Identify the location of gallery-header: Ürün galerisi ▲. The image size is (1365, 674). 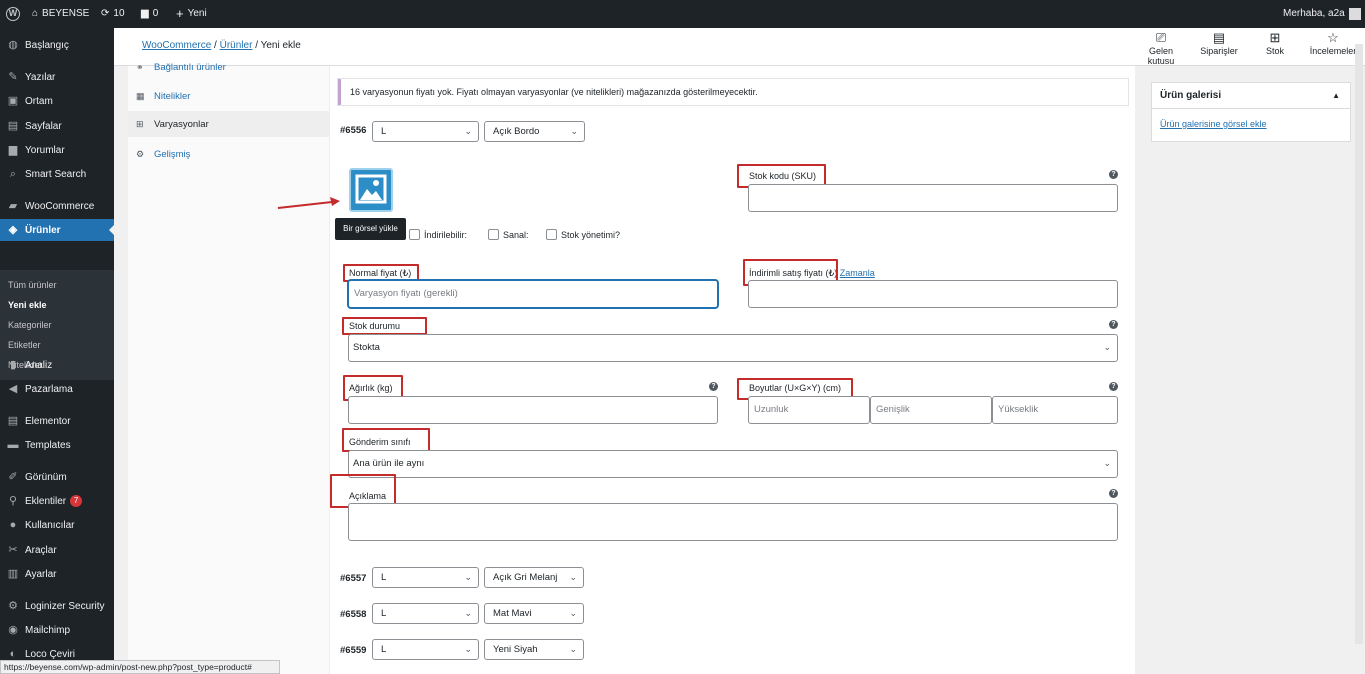
(1251, 96).